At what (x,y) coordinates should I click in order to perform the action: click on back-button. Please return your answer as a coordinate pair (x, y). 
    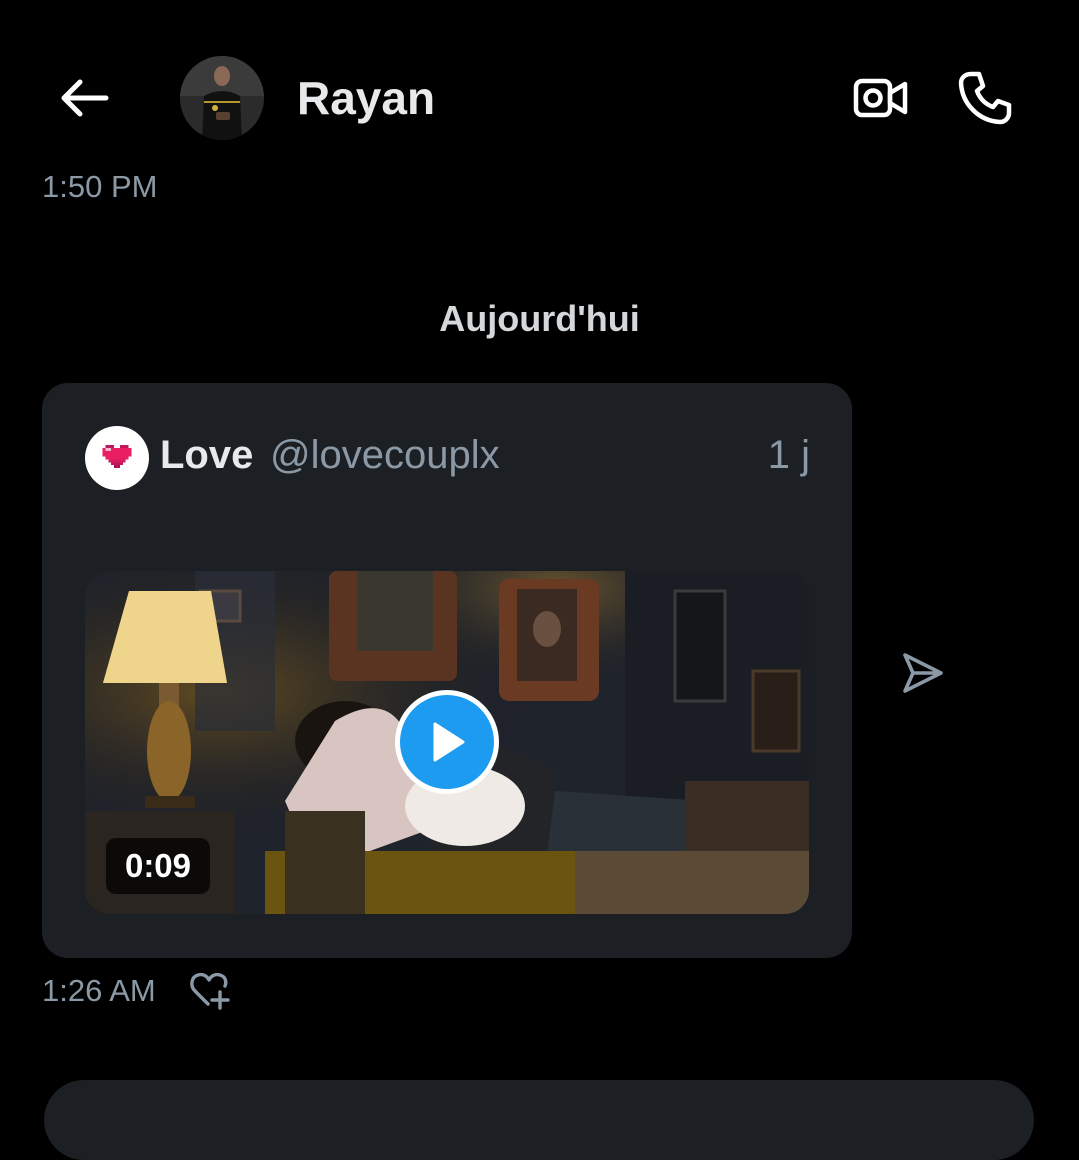
    Looking at the image, I should click on (84, 98).